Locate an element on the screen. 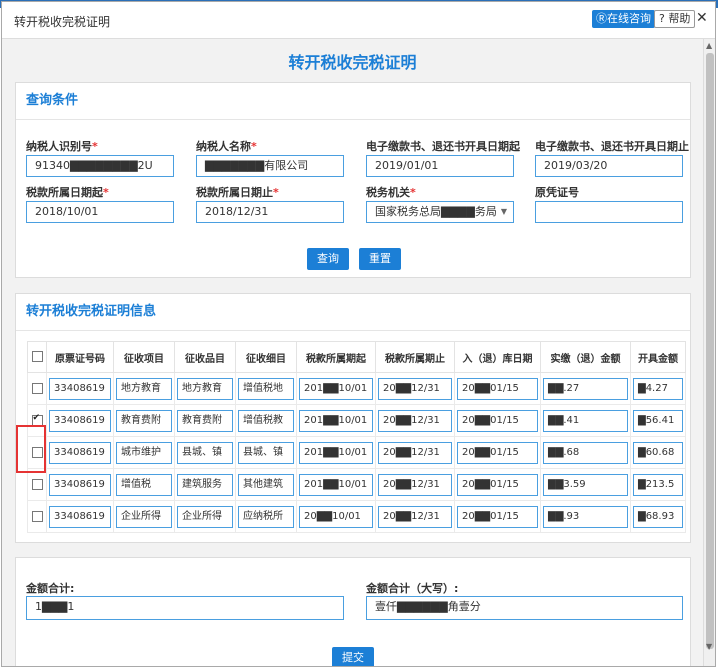 The image size is (718, 668). taxpayer-id-input: 91340▇▇▇▇▇▇▇▇2U is located at coordinates (100, 166).